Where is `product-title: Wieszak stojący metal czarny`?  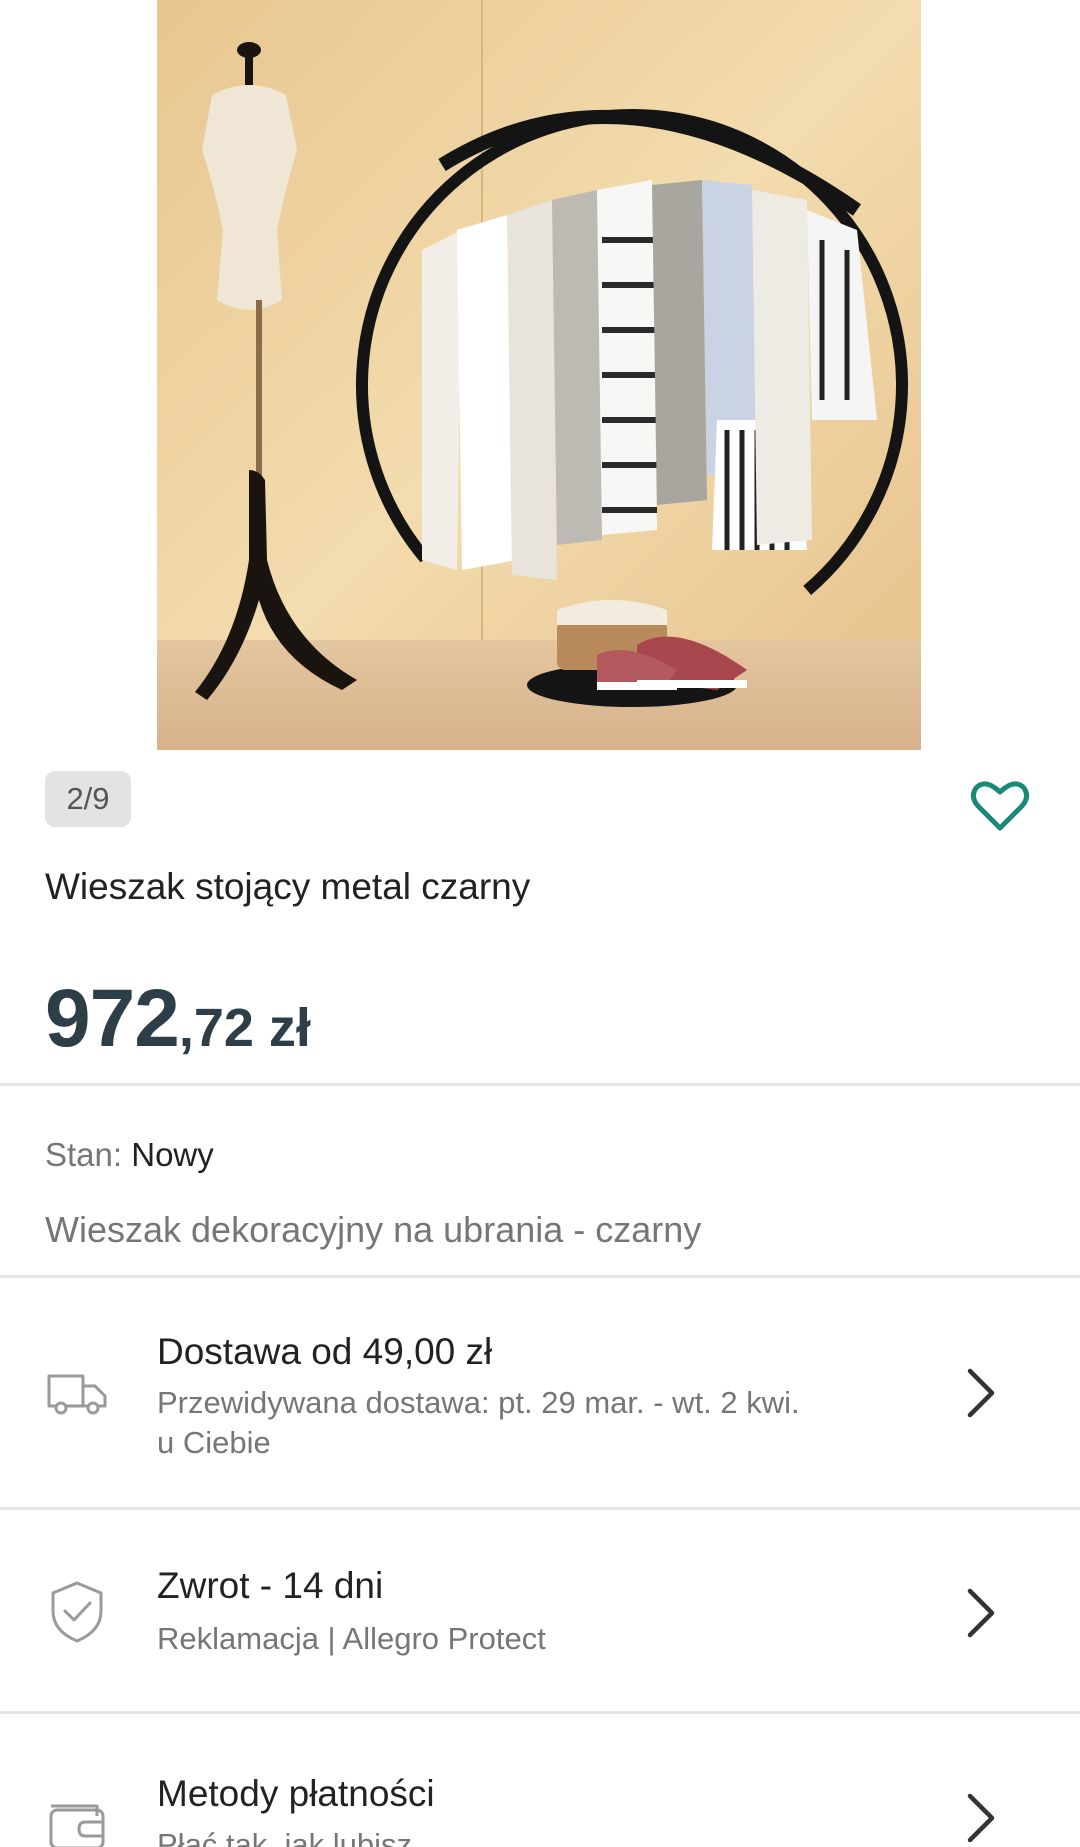 product-title: Wieszak stojący metal czarny is located at coordinates (288, 886).